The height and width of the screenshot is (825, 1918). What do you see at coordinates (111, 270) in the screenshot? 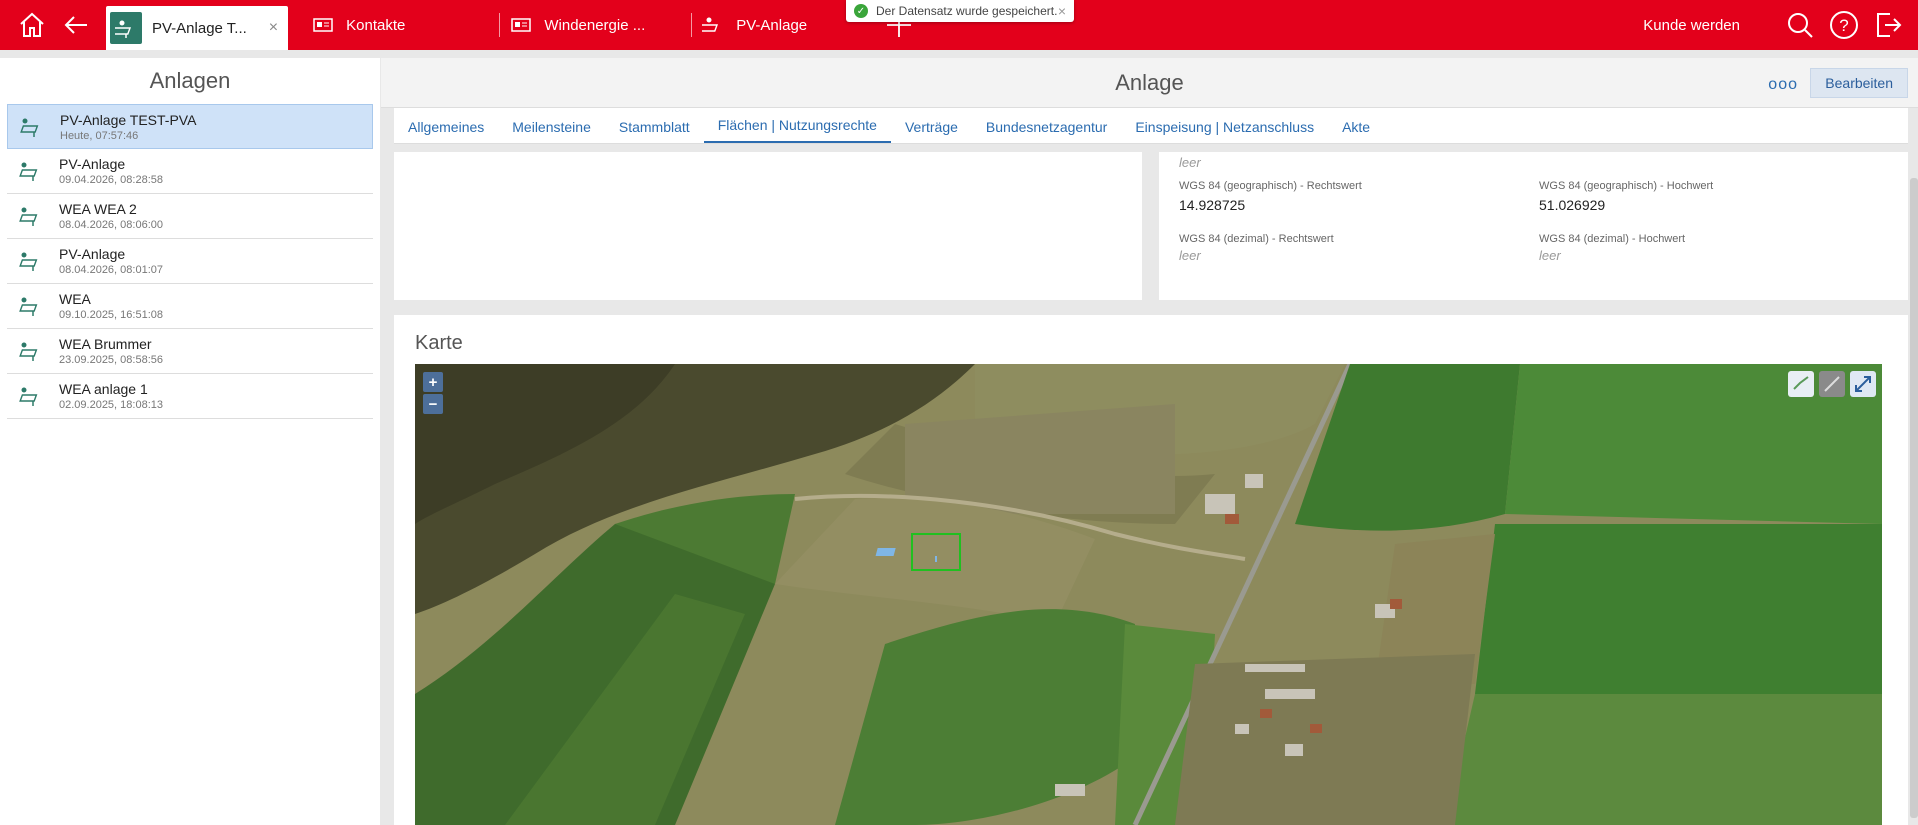
I see `list-item-timestamp: 08.04.2026, 08:01:07` at bounding box center [111, 270].